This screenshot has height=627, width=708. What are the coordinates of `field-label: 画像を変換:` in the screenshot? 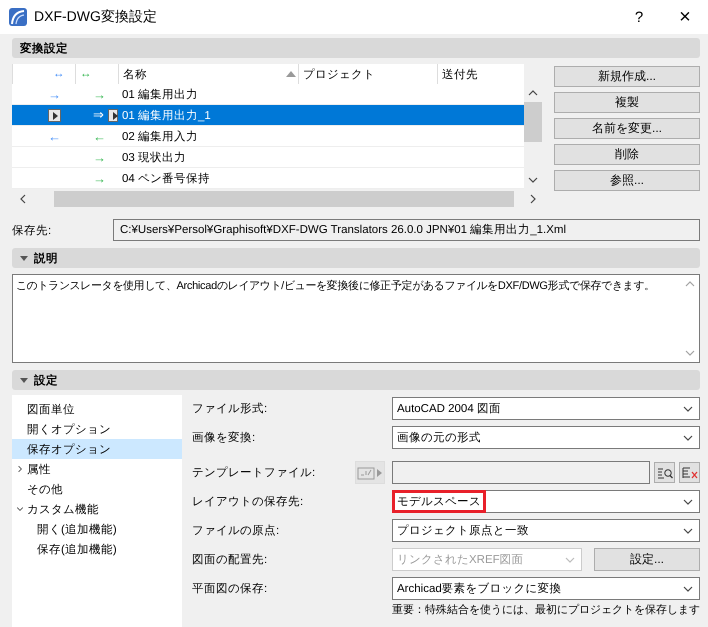 It's located at (224, 437).